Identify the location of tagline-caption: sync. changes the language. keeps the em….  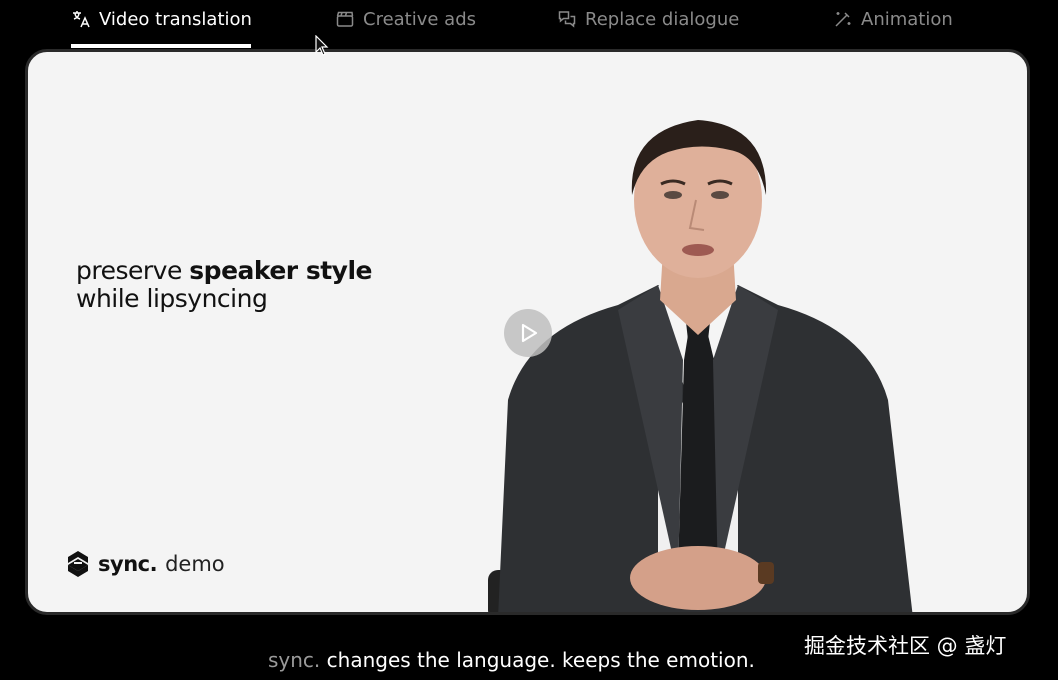
(511, 660).